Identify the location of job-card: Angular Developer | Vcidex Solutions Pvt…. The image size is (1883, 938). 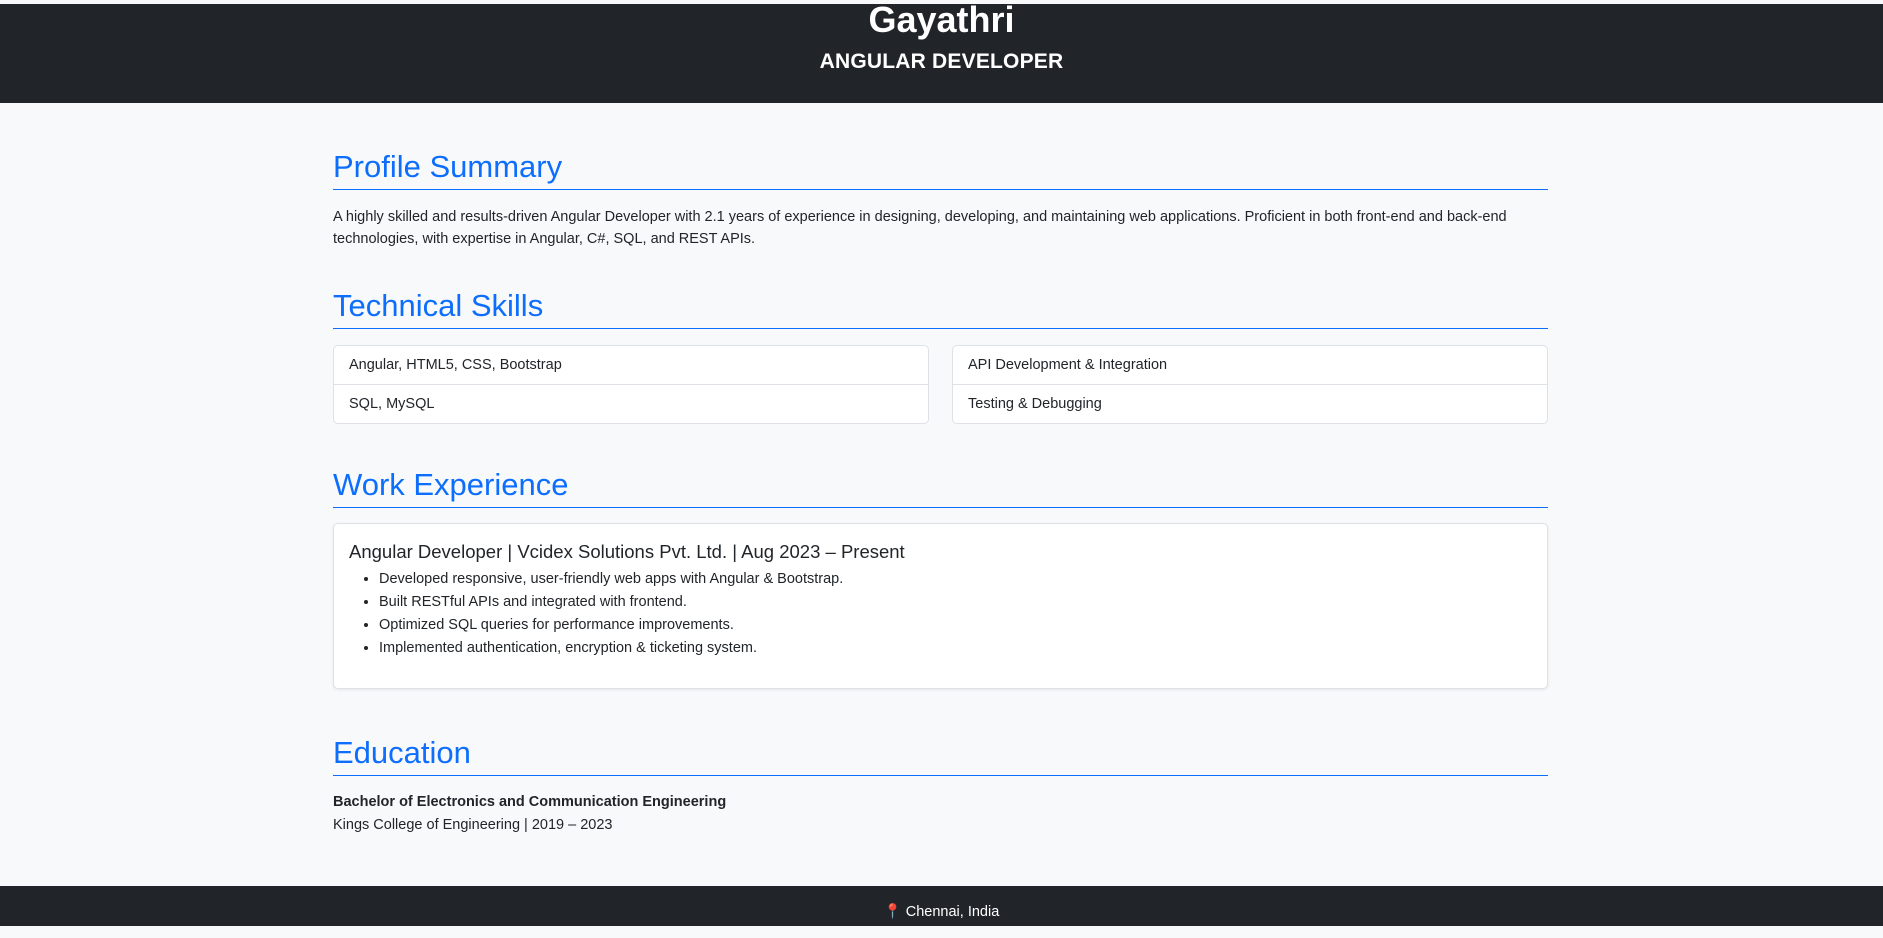
(940, 606).